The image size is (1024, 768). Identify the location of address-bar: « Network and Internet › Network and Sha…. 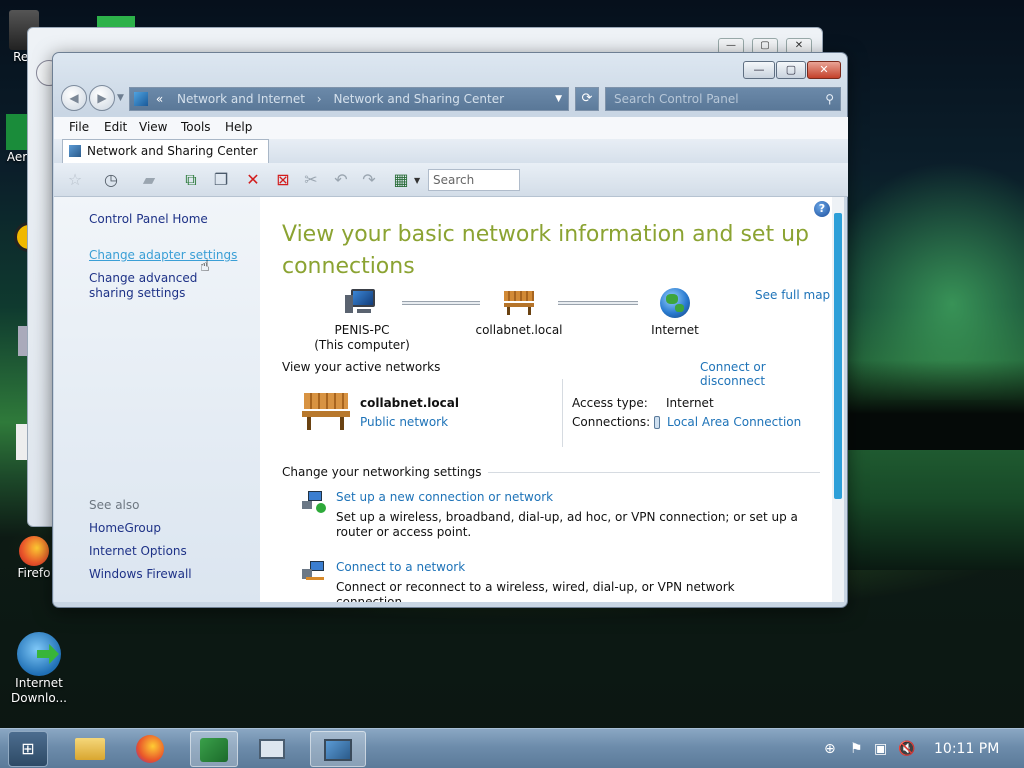
(349, 99).